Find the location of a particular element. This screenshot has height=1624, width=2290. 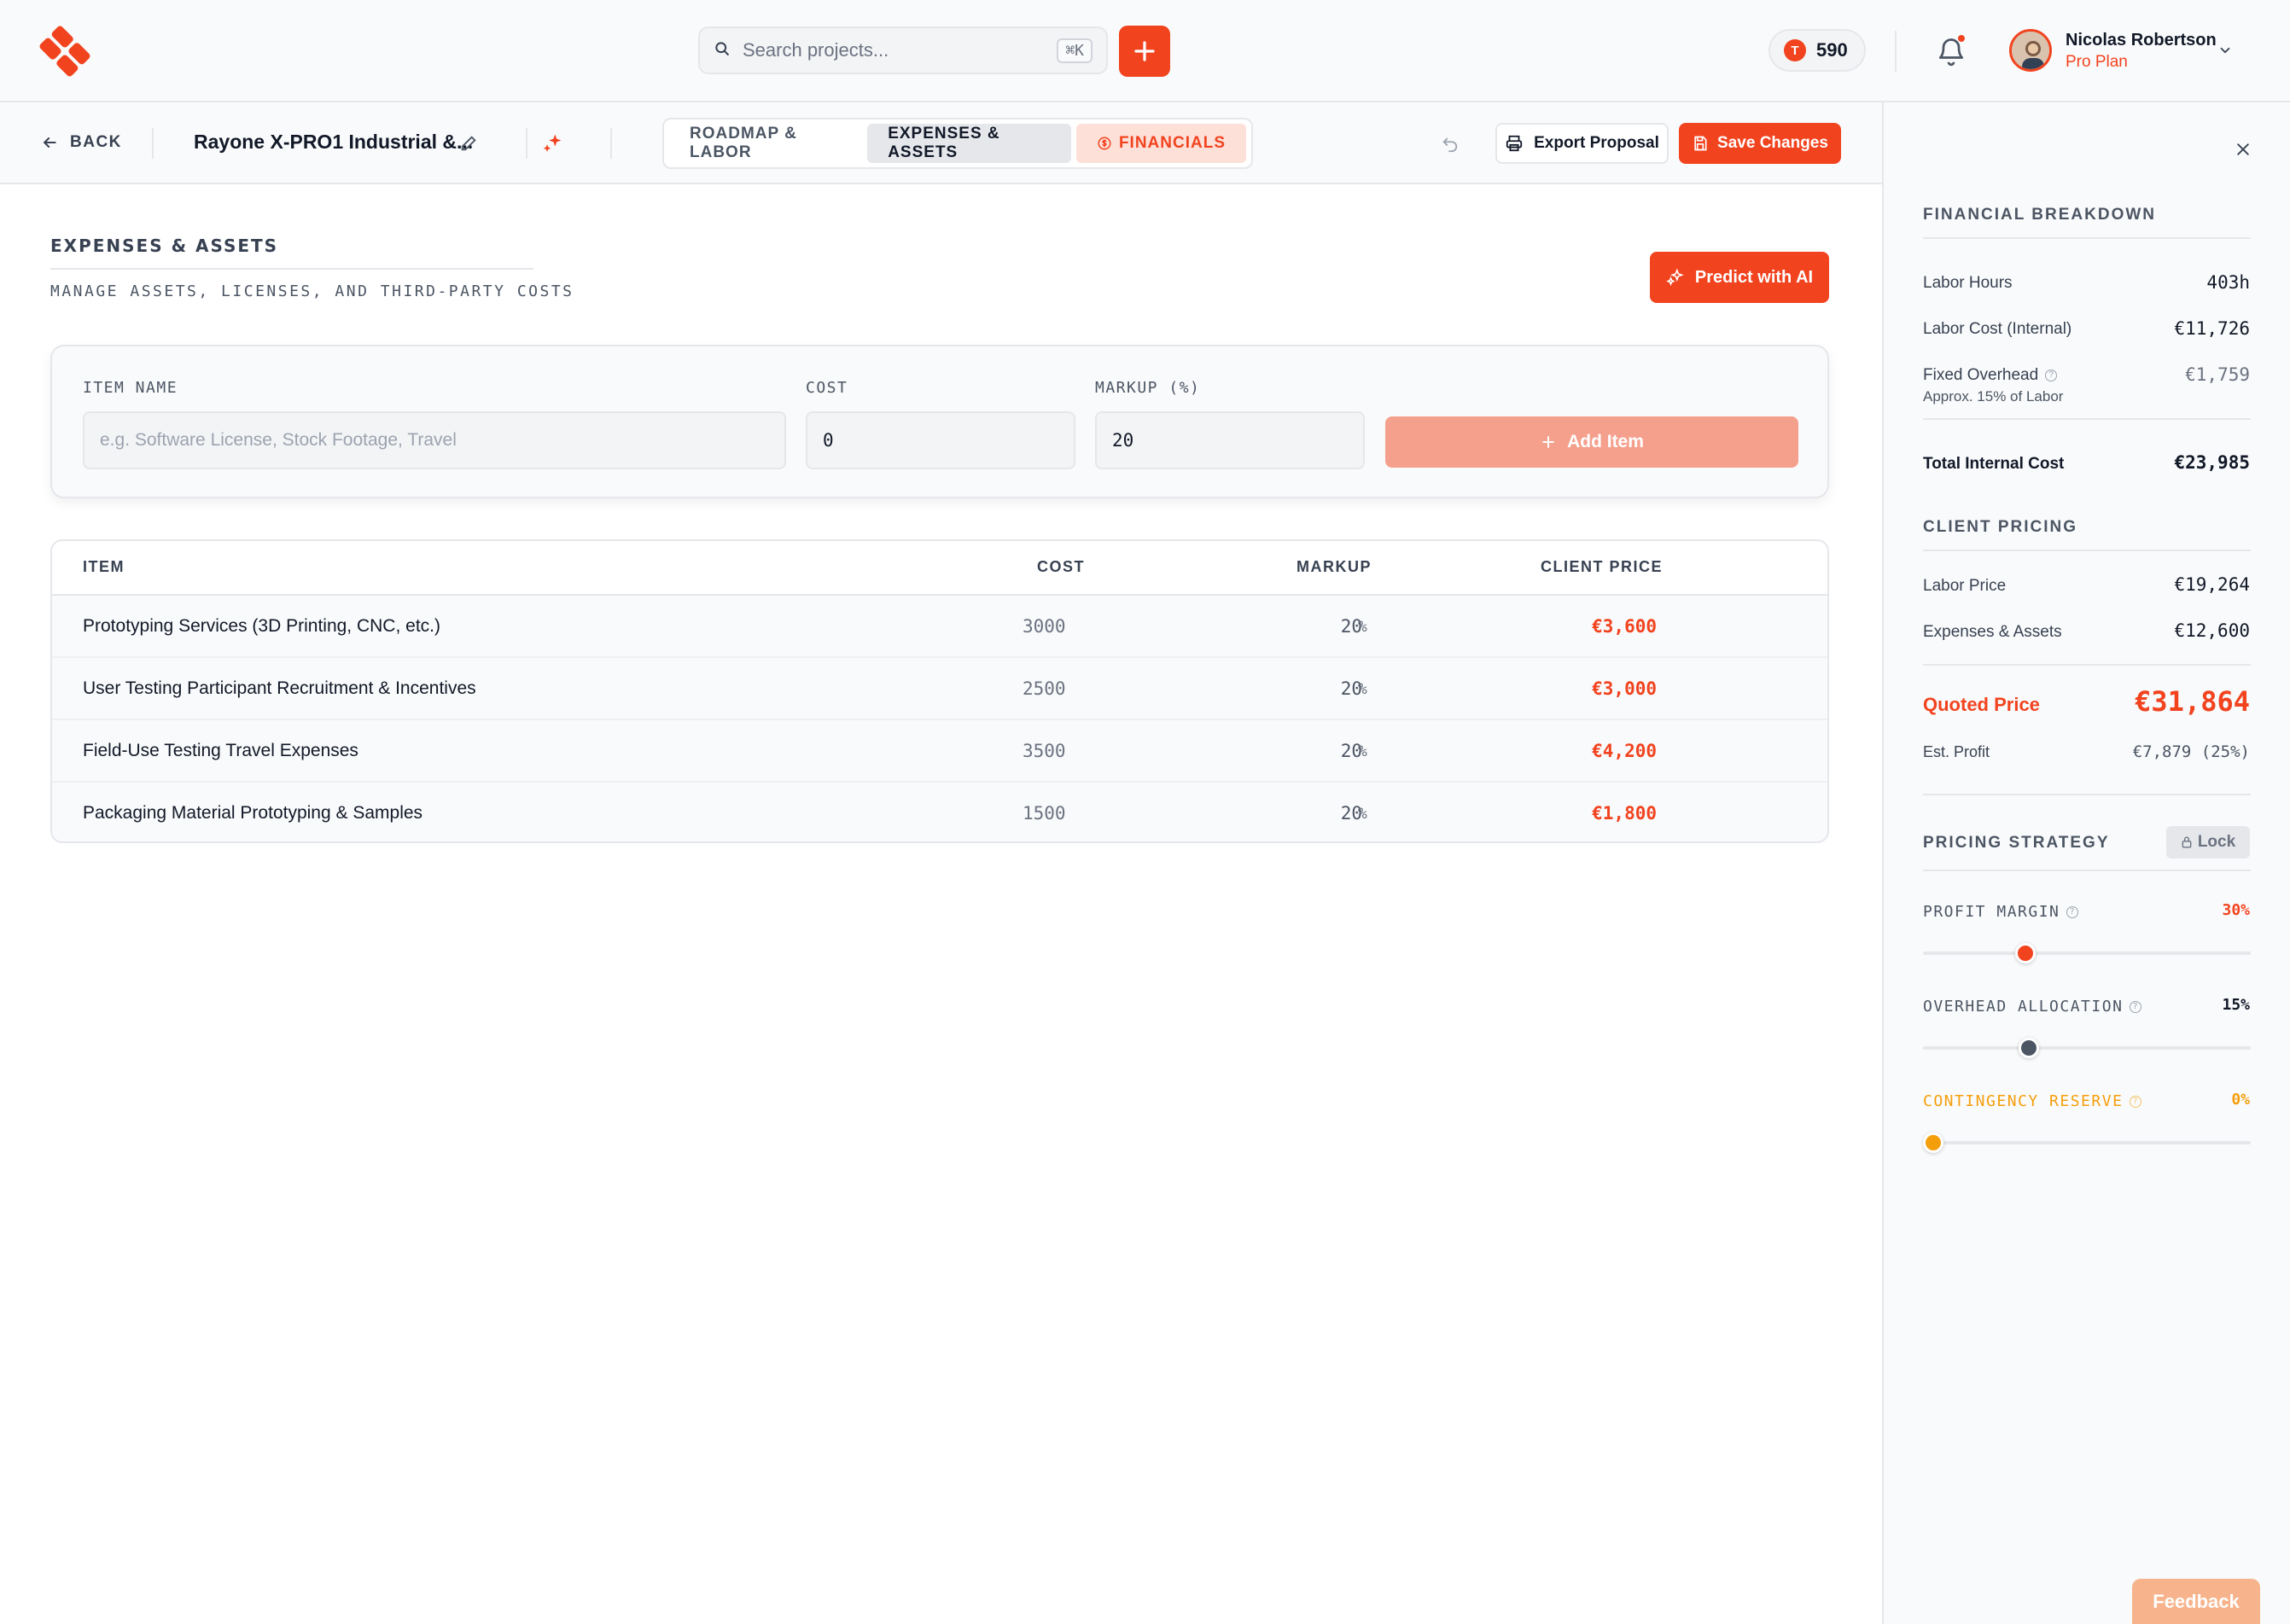

profit-margin-slider-track is located at coordinates (2087, 954).